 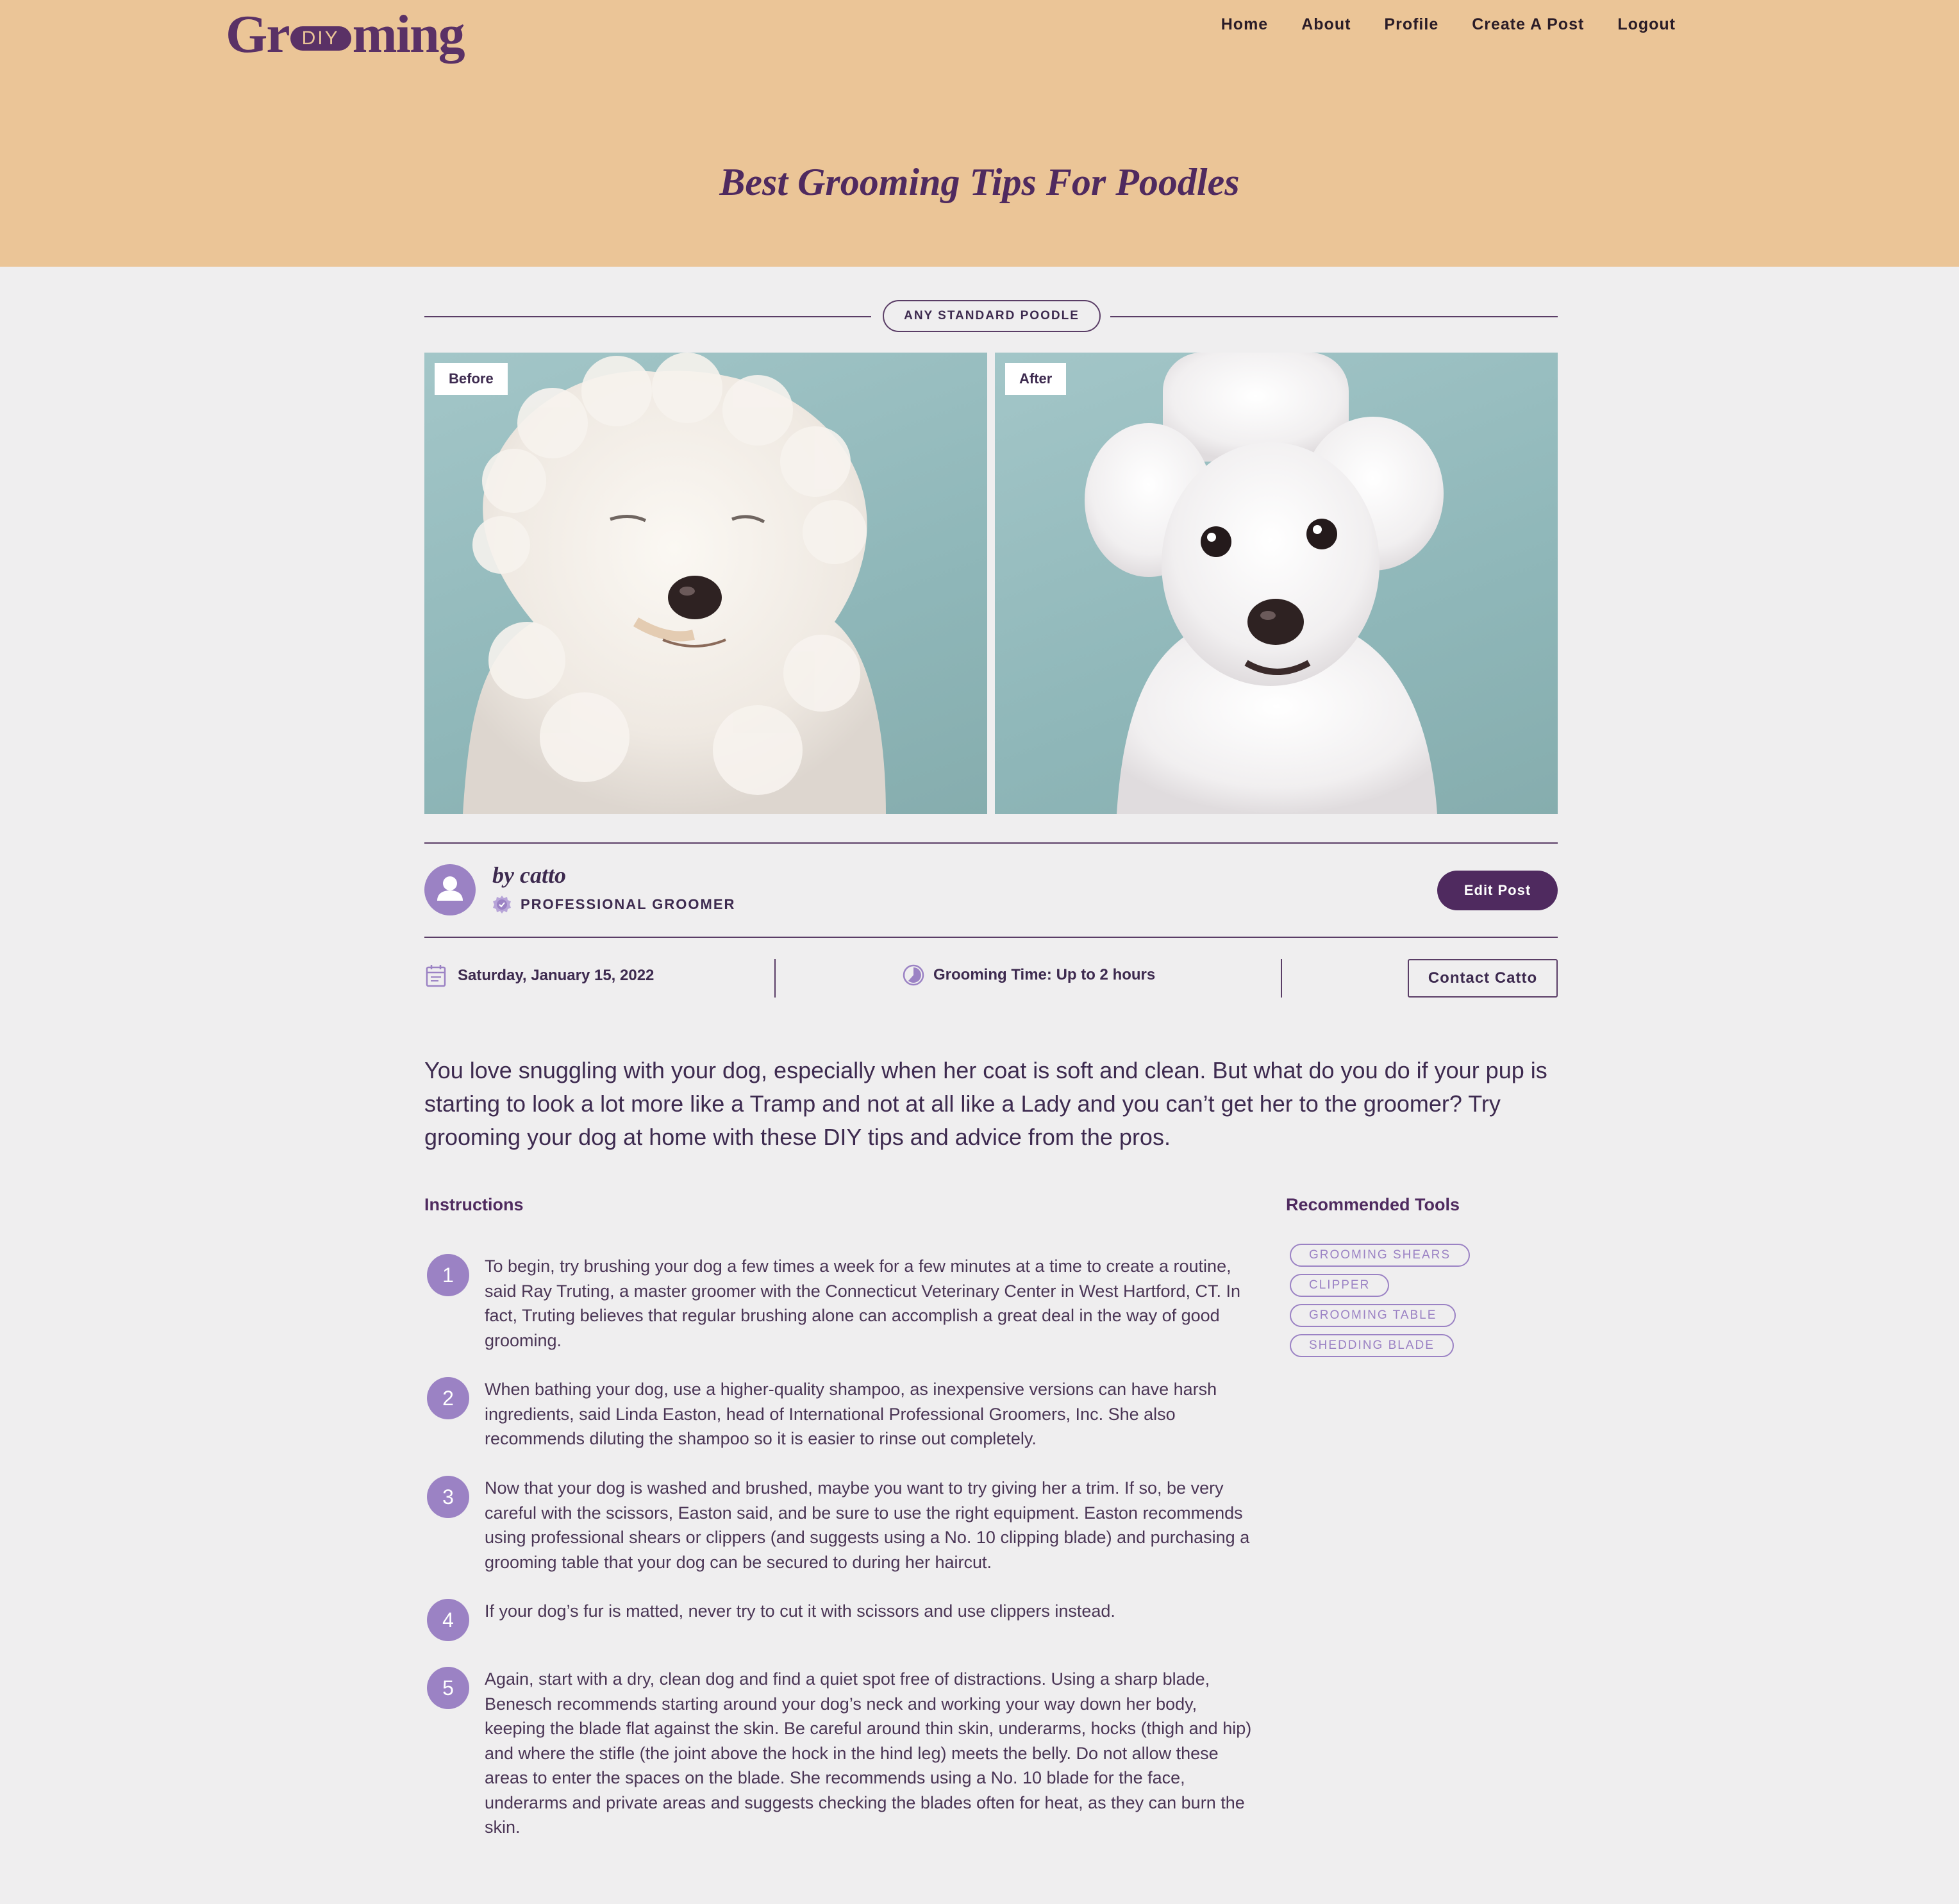 I want to click on step-number: 3, so click(x=448, y=1497).